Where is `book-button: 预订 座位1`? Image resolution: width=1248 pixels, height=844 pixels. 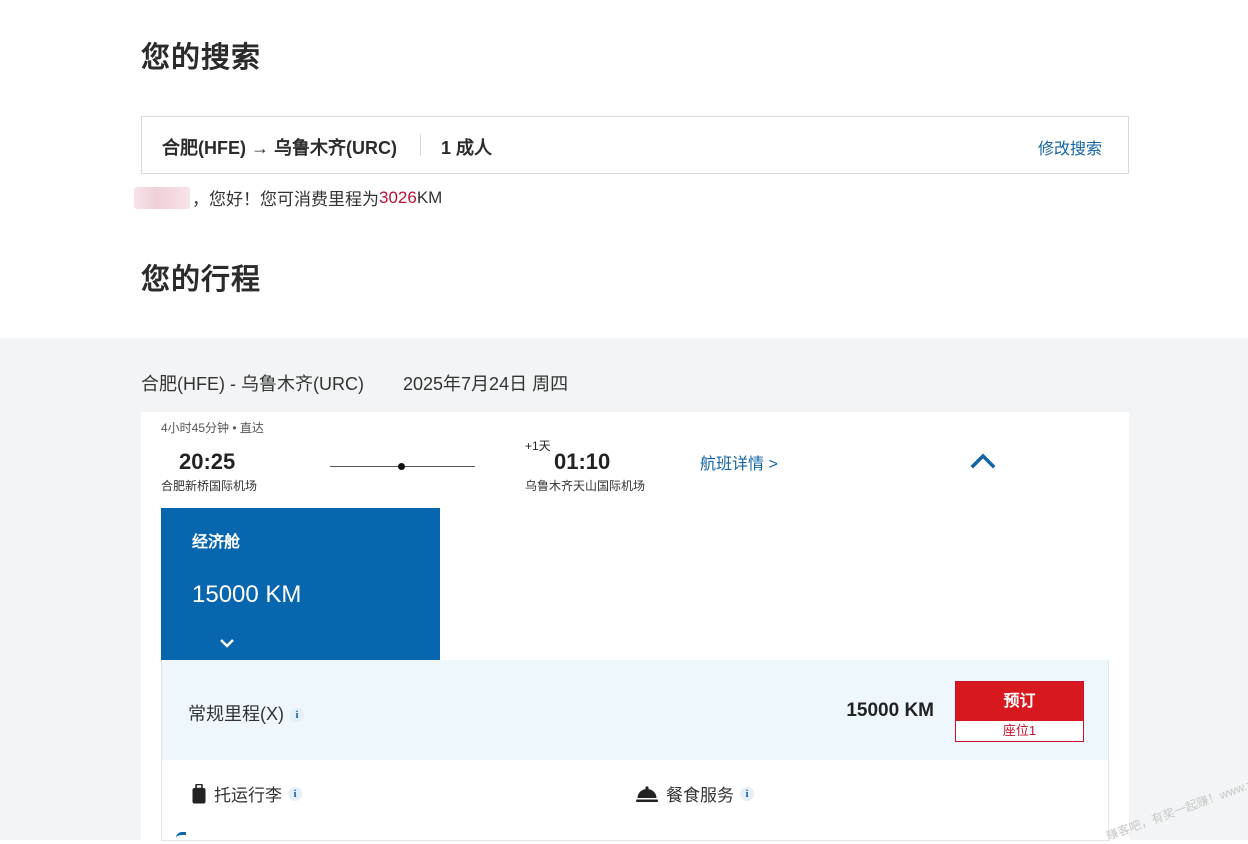
book-button: 预订 座位1 is located at coordinates (1019, 711).